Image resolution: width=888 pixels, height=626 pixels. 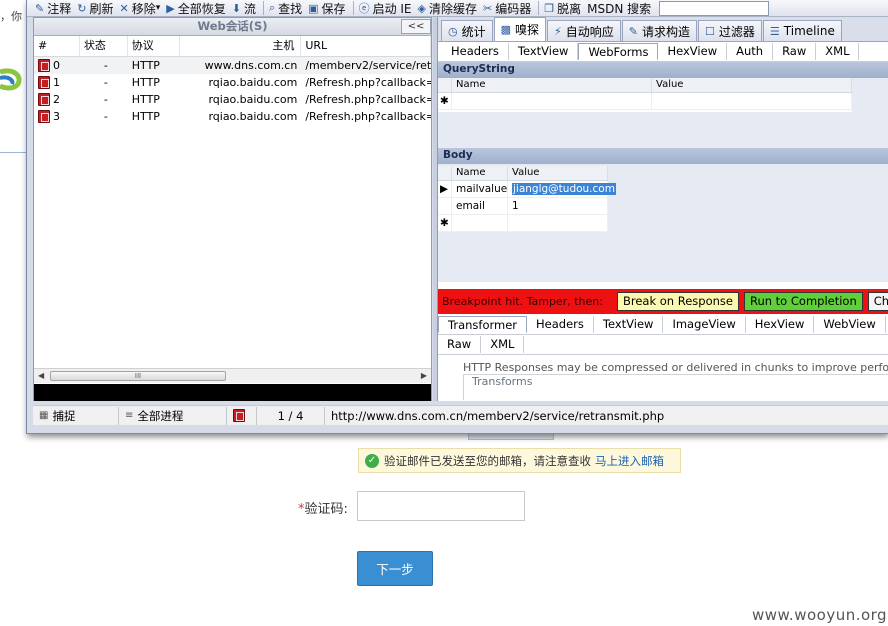 I want to click on chevron-down-icon: ▾, so click(x=158, y=8).